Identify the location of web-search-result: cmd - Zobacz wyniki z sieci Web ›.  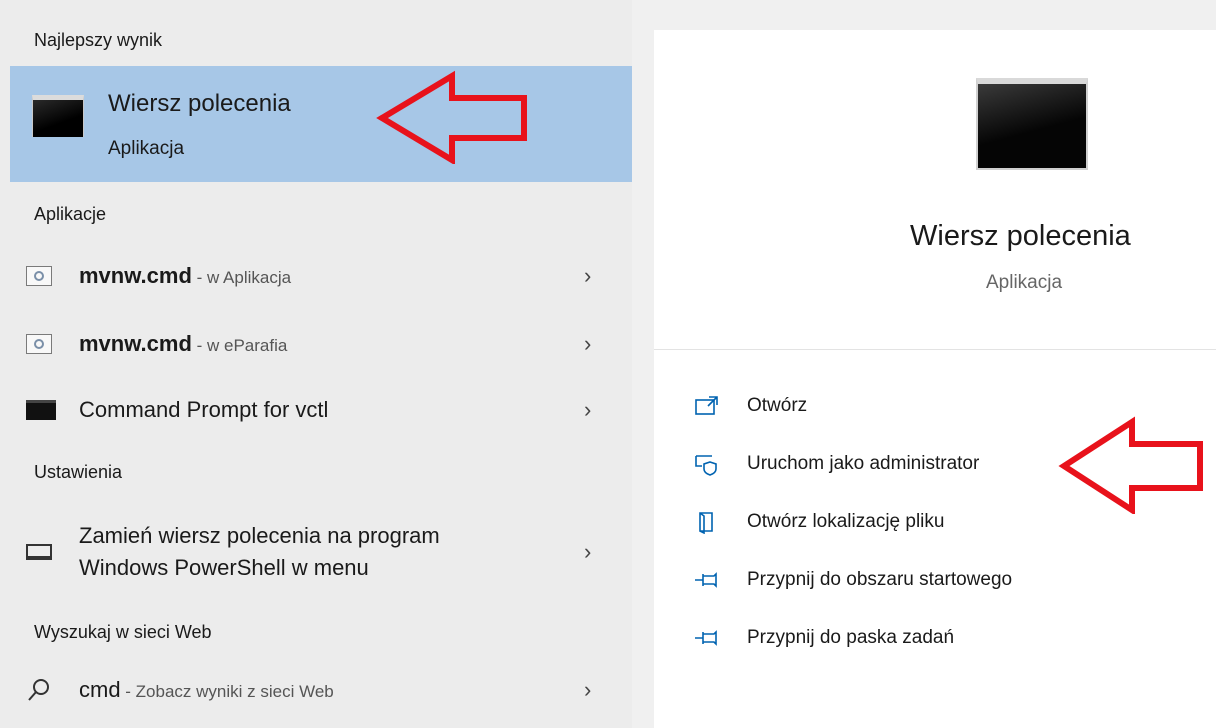
(316, 690).